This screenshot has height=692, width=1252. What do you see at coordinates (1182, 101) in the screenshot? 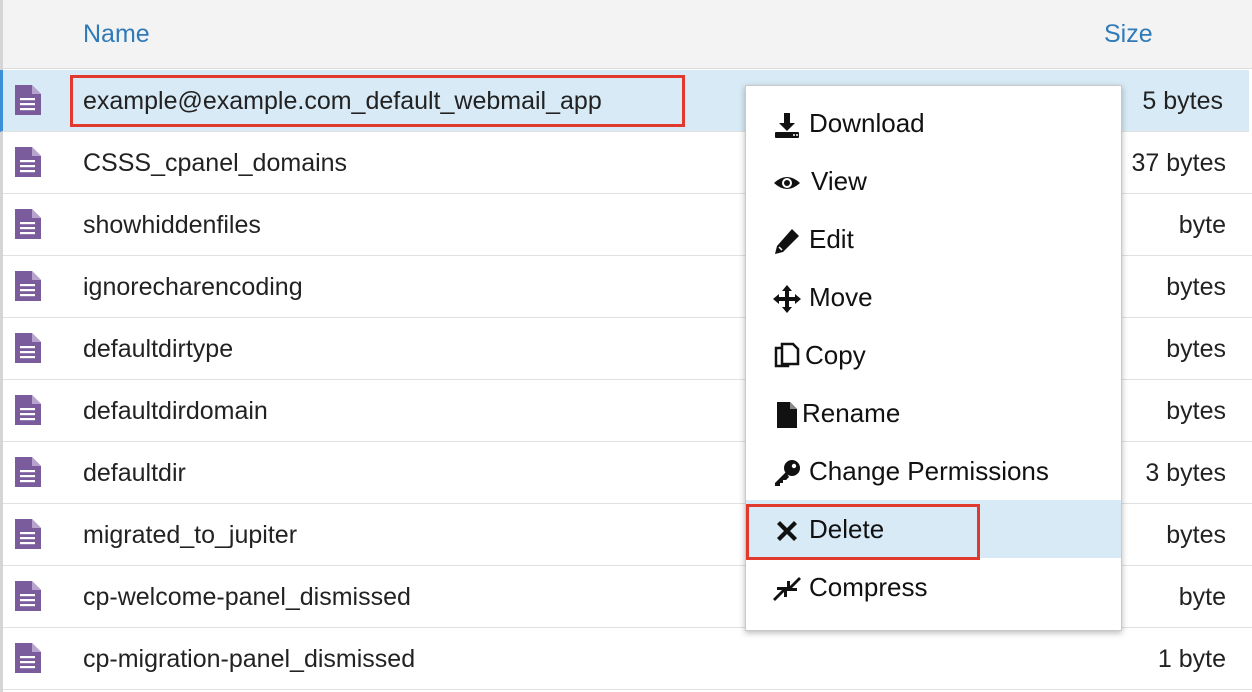
I see `file-size: 5 bytes` at bounding box center [1182, 101].